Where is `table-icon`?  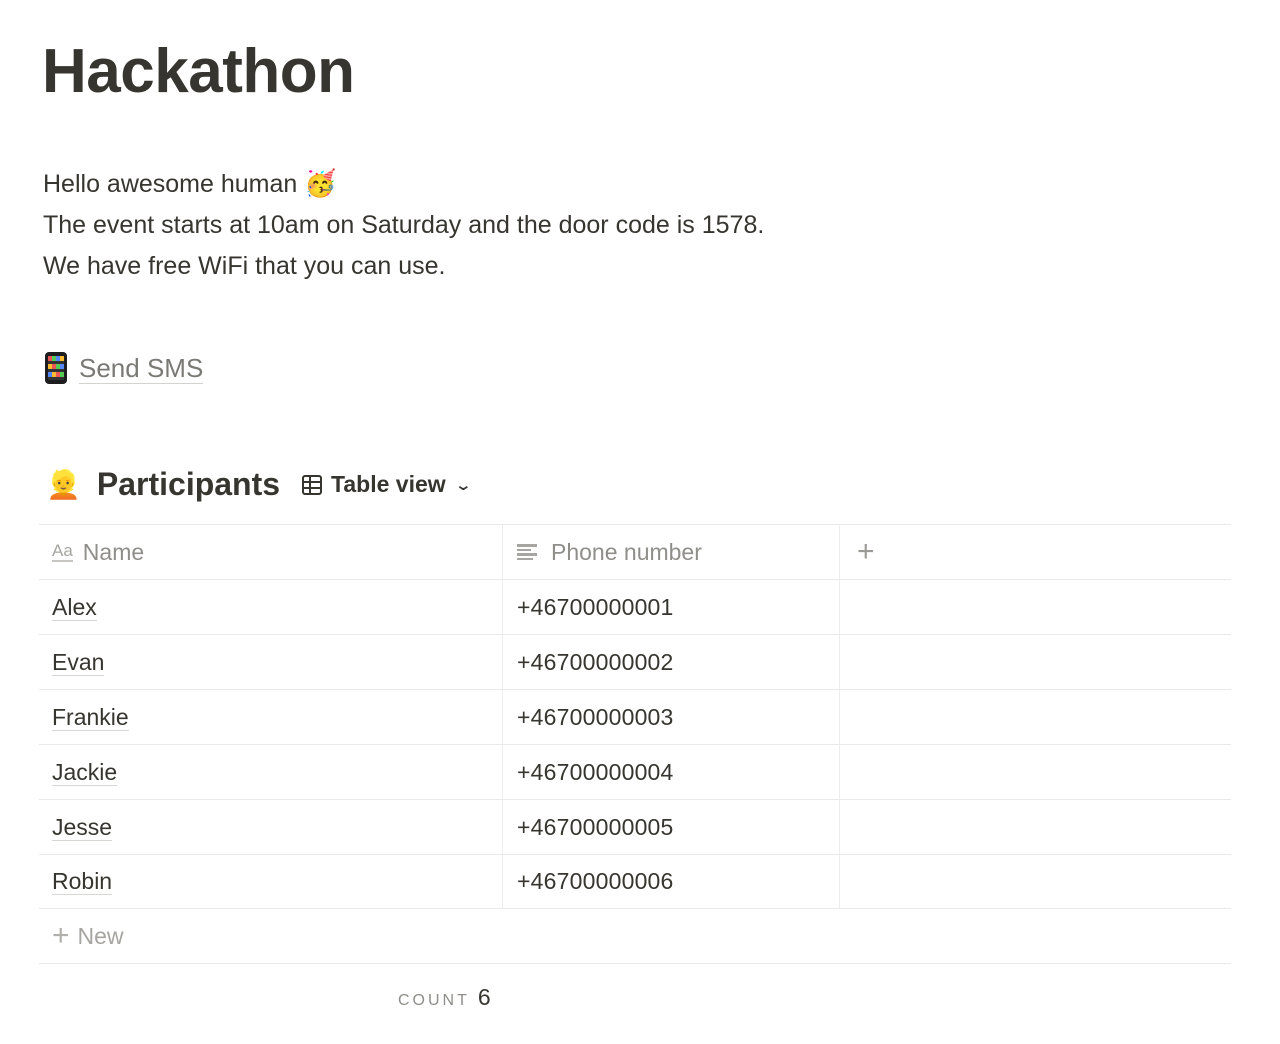 table-icon is located at coordinates (312, 484).